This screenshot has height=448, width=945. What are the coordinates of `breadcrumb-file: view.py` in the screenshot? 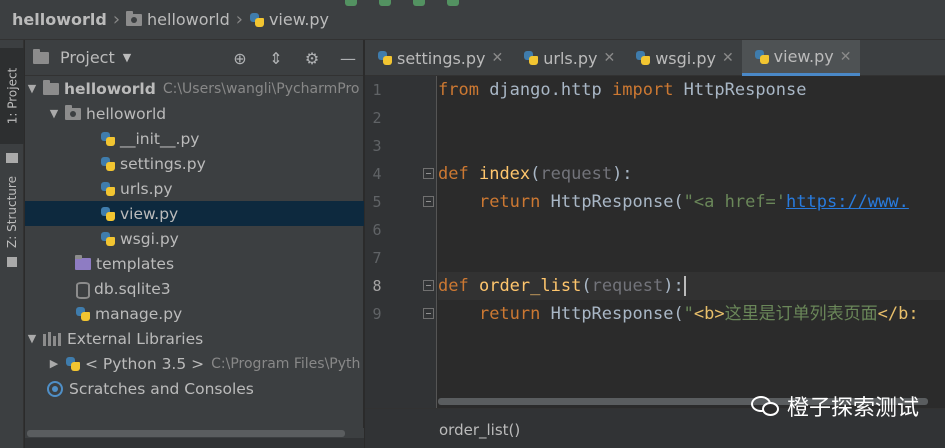 It's located at (289, 19).